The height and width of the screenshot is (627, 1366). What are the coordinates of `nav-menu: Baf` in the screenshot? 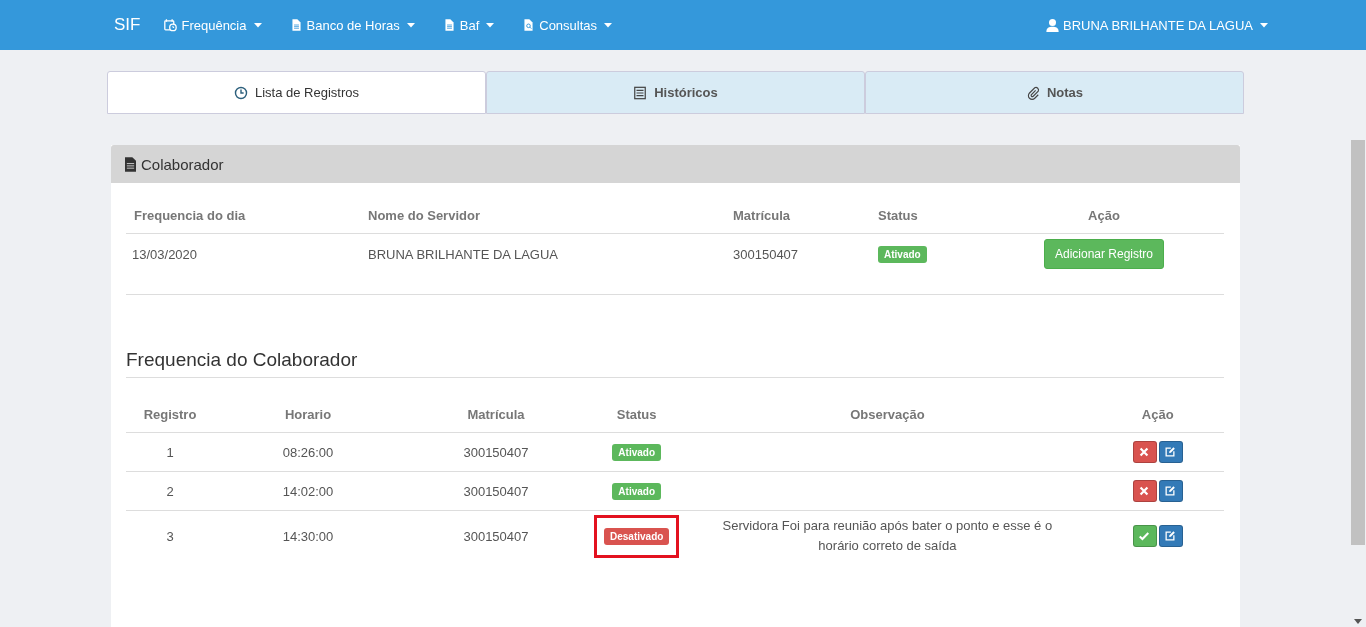 It's located at (468, 25).